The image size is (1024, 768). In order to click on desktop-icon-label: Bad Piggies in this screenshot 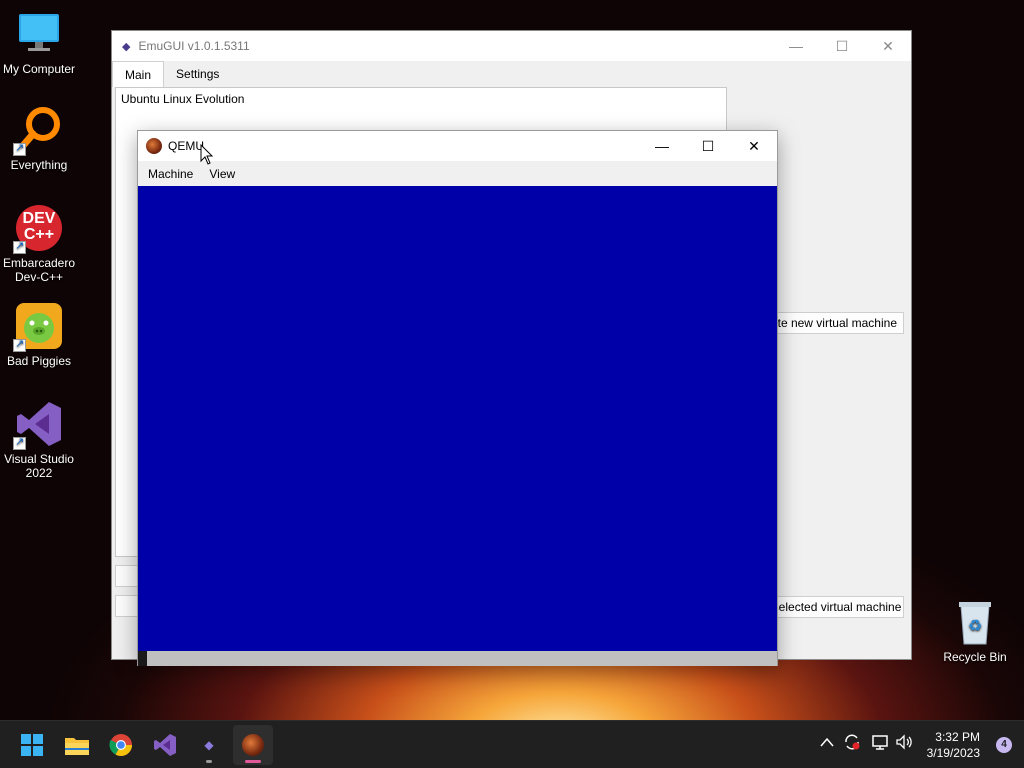, I will do `click(39, 361)`.